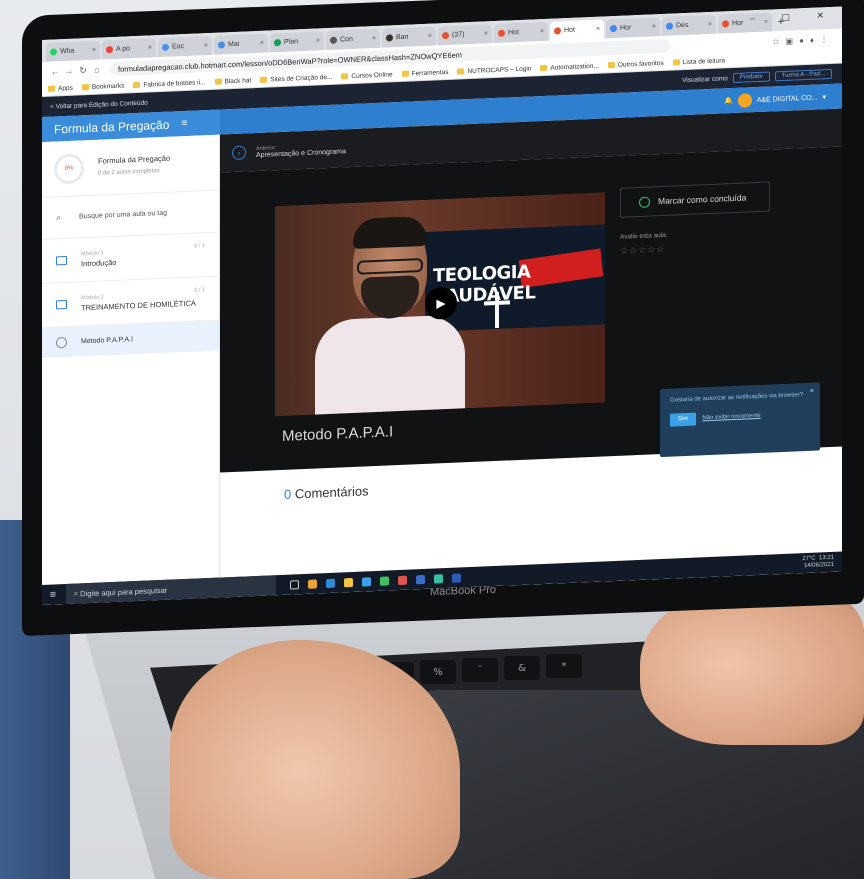  I want to click on lesson-title: Metodo P.A.P.A.I, so click(338, 434).